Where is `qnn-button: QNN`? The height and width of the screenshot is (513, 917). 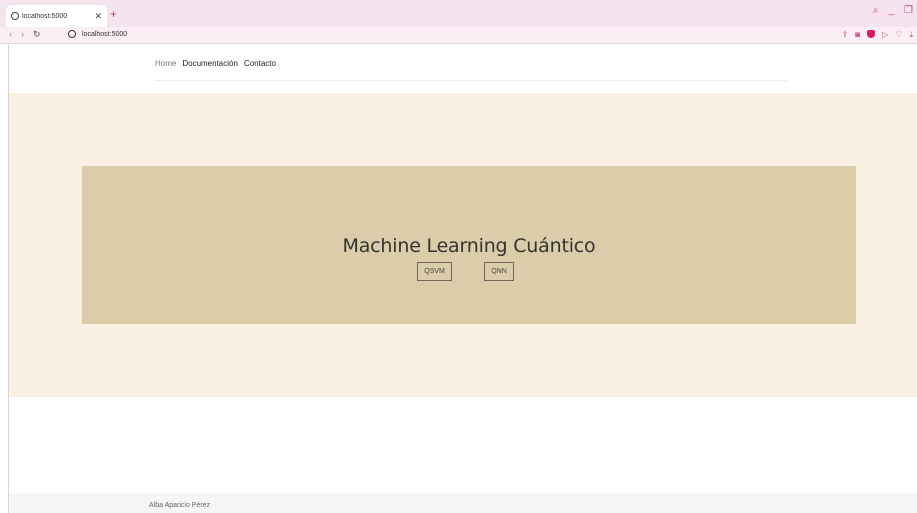 qnn-button: QNN is located at coordinates (499, 271).